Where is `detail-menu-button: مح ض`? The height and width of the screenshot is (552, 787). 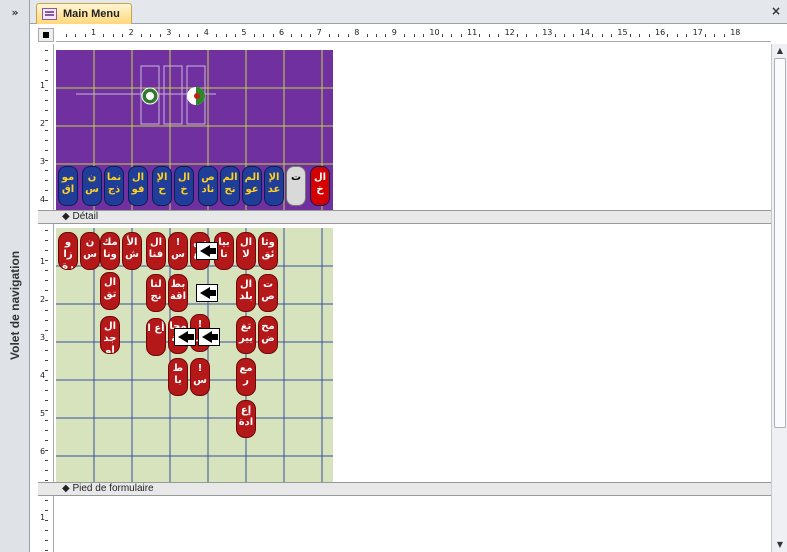 detail-menu-button: مح ض is located at coordinates (268, 335).